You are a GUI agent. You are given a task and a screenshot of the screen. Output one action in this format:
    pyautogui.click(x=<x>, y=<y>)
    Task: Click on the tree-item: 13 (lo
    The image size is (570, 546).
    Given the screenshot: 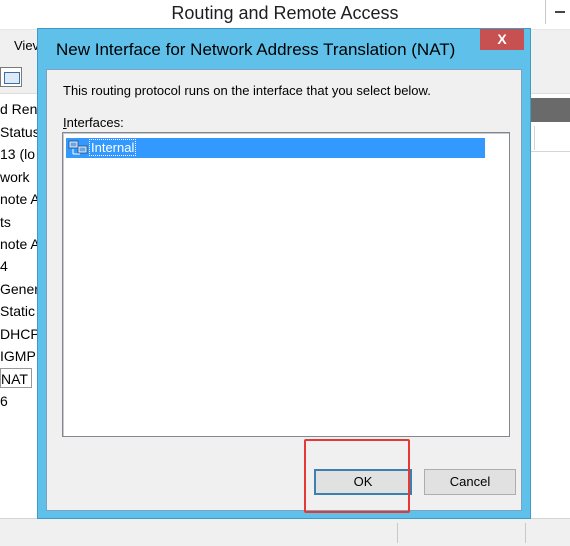 What is the action you would take?
    pyautogui.click(x=17, y=154)
    